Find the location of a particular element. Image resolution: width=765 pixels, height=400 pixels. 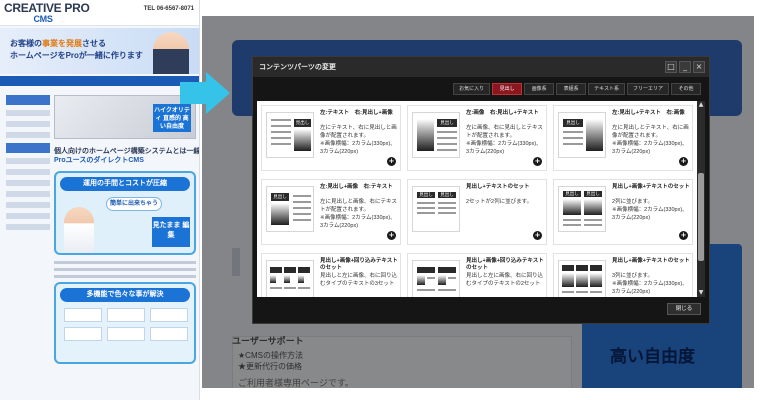

thumbnail-header: CREATIVE PRO CMS TEL 06-6567-8071 is located at coordinates (99, 13).